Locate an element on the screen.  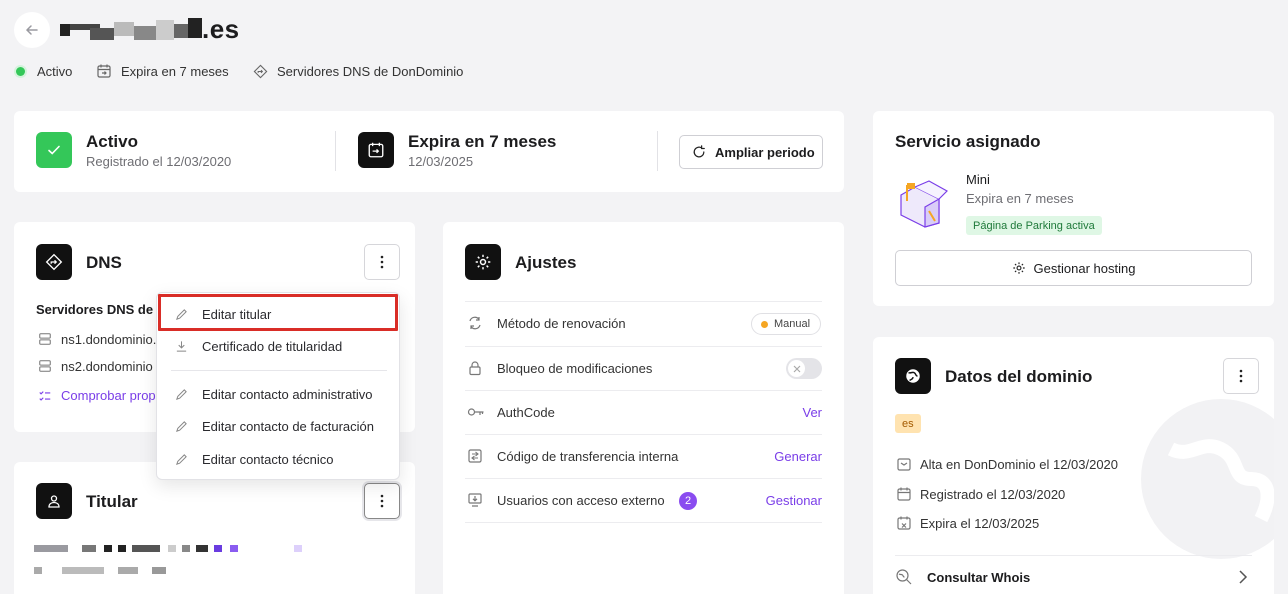
download-icon is located at coordinates (181, 346).